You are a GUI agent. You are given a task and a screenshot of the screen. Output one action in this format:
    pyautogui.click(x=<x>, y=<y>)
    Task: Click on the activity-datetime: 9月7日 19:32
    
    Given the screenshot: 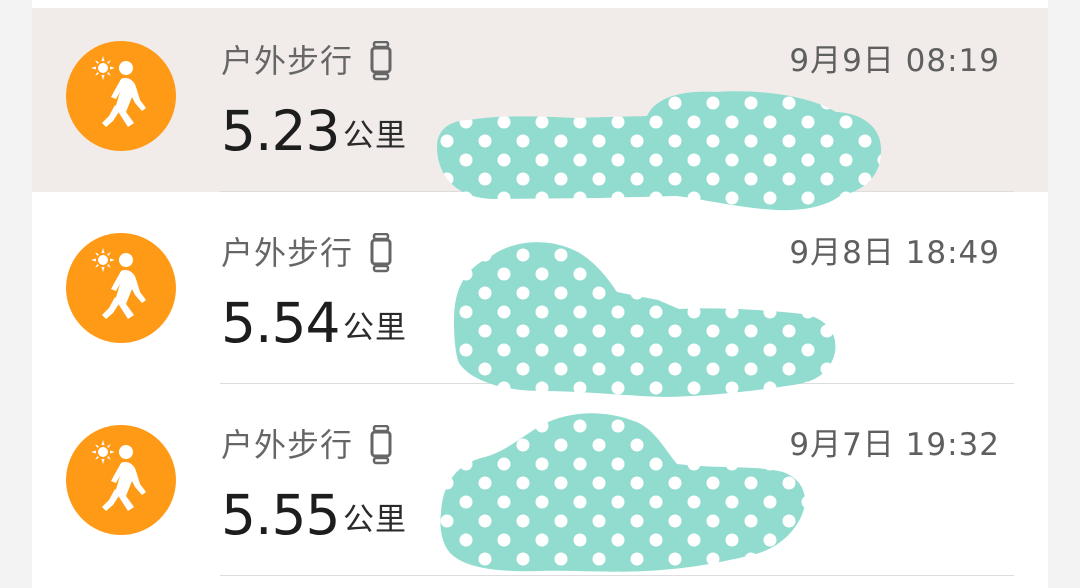 What is the action you would take?
    pyautogui.click(x=894, y=445)
    